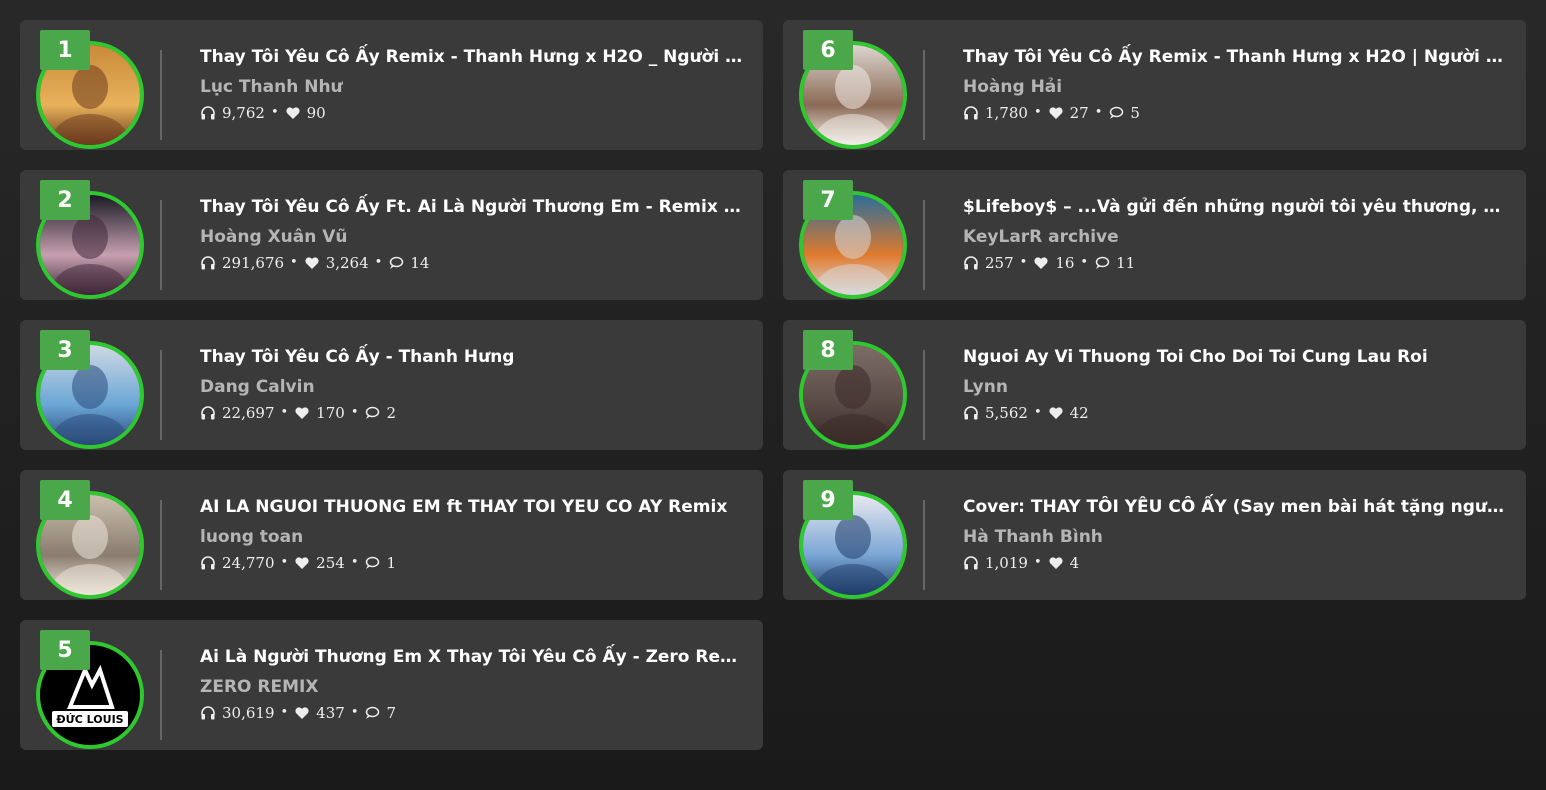  Describe the element at coordinates (472, 713) in the screenshot. I see `track-stats: 30,619 • 437 • 7` at that location.